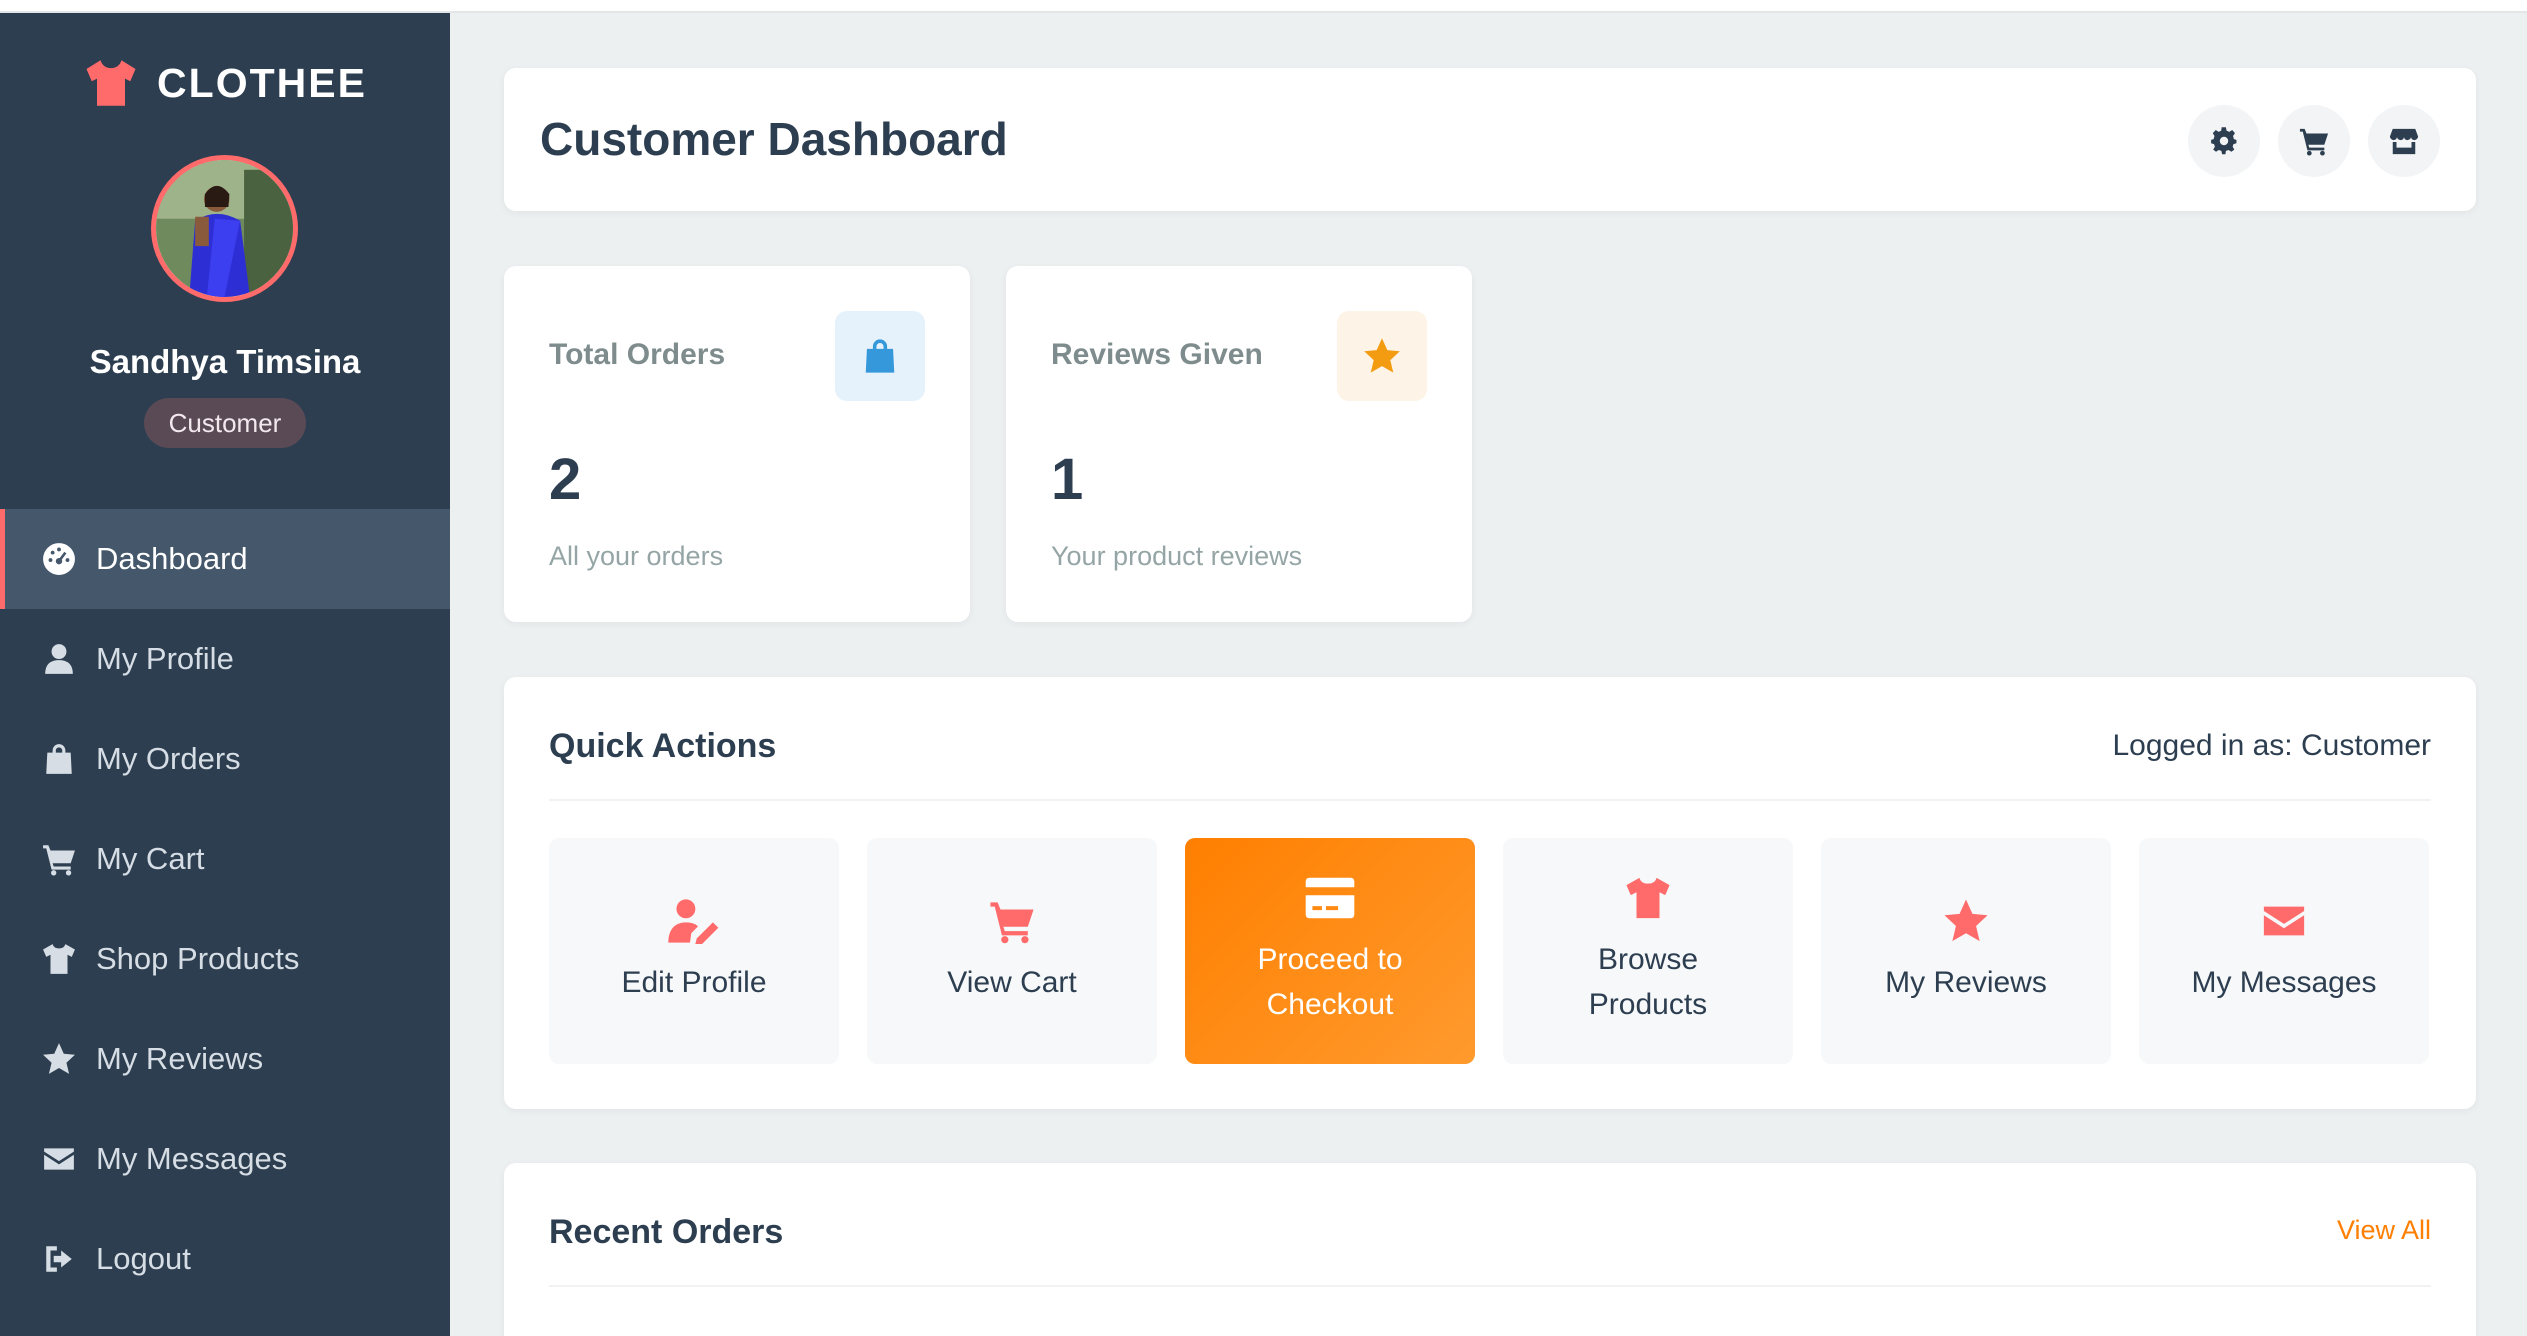  I want to click on sidebar-item-label: My Profile, so click(165, 658).